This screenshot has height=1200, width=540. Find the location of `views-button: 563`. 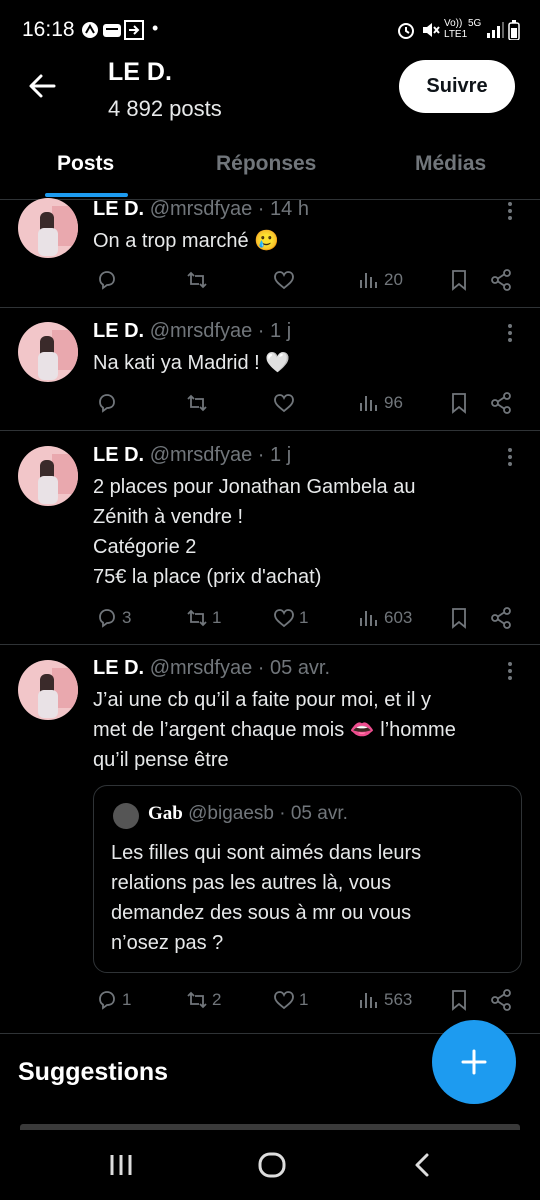

views-button: 563 is located at coordinates (385, 1000).